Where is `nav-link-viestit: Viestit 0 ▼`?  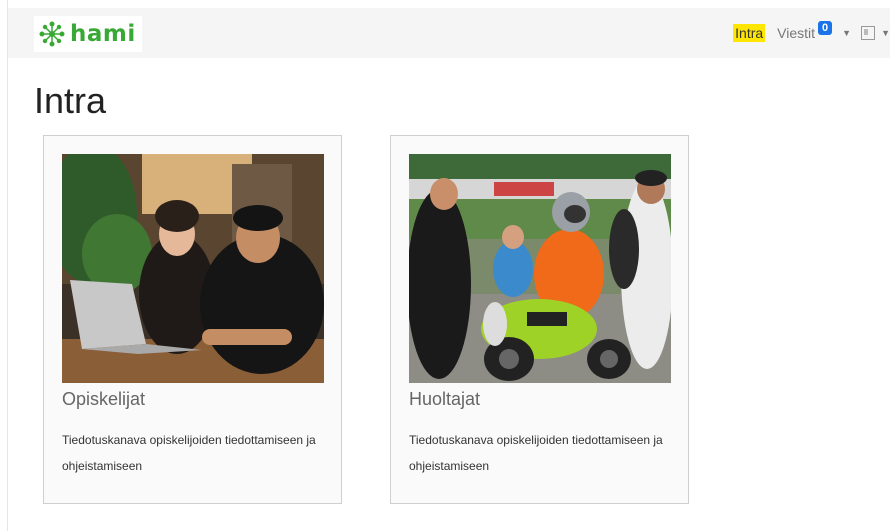
nav-link-viestit: Viestit 0 ▼ is located at coordinates (814, 31).